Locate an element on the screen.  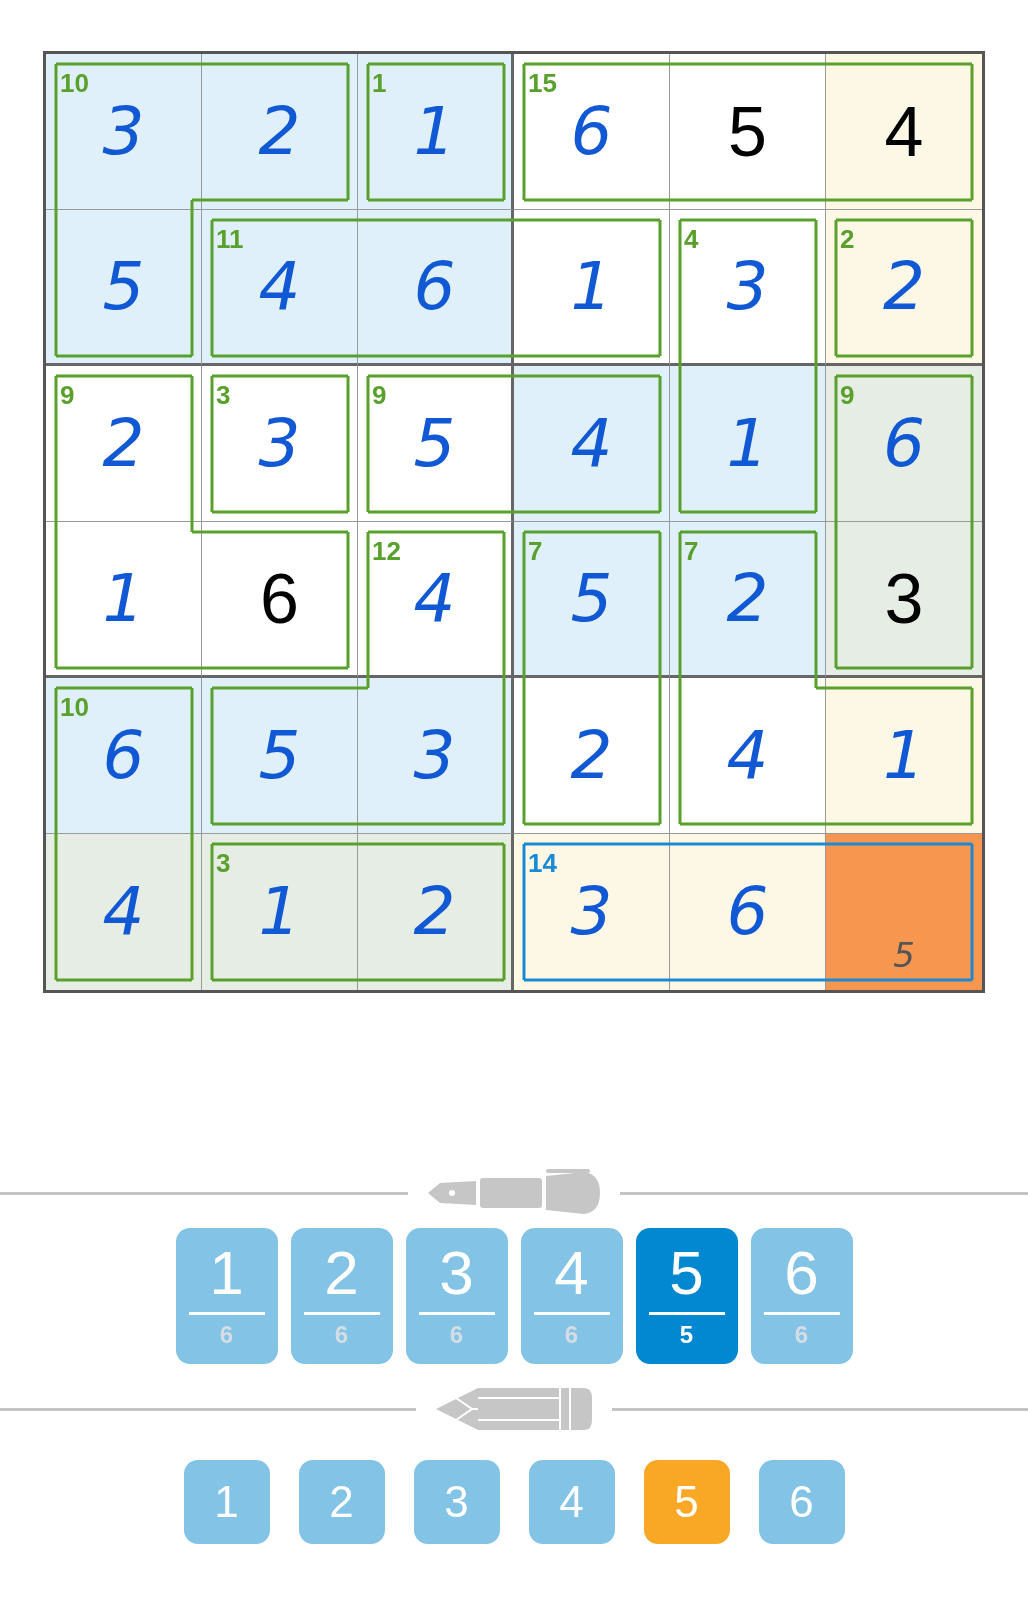
grid-cell: 4 3 is located at coordinates (748, 288).